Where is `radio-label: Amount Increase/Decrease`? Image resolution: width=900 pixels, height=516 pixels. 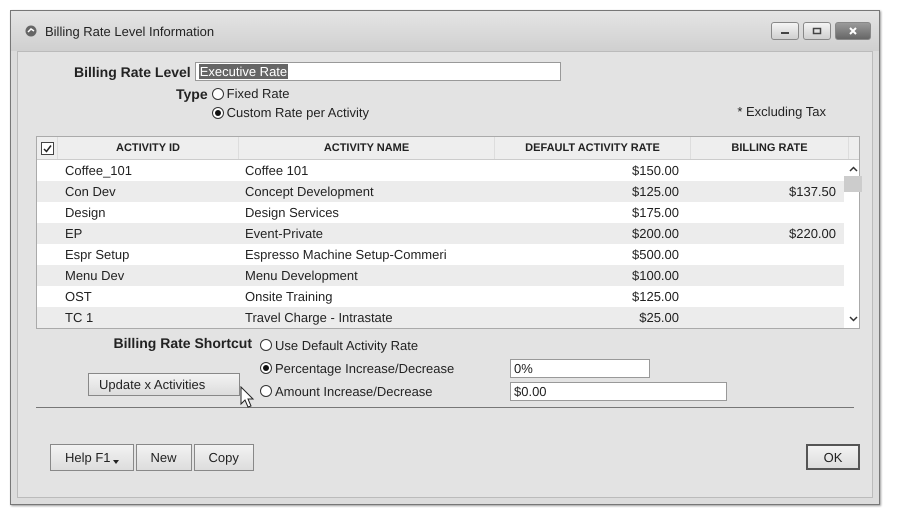 radio-label: Amount Increase/Decrease is located at coordinates (354, 391).